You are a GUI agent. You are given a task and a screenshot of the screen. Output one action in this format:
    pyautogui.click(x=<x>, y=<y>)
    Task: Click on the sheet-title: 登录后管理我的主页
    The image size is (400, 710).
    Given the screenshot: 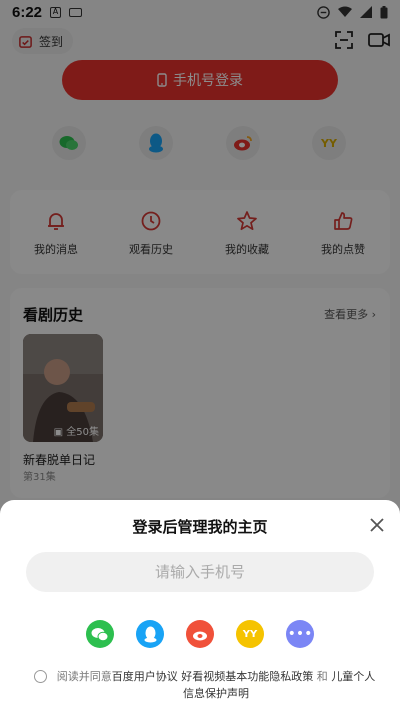 What is the action you would take?
    pyautogui.click(x=200, y=527)
    